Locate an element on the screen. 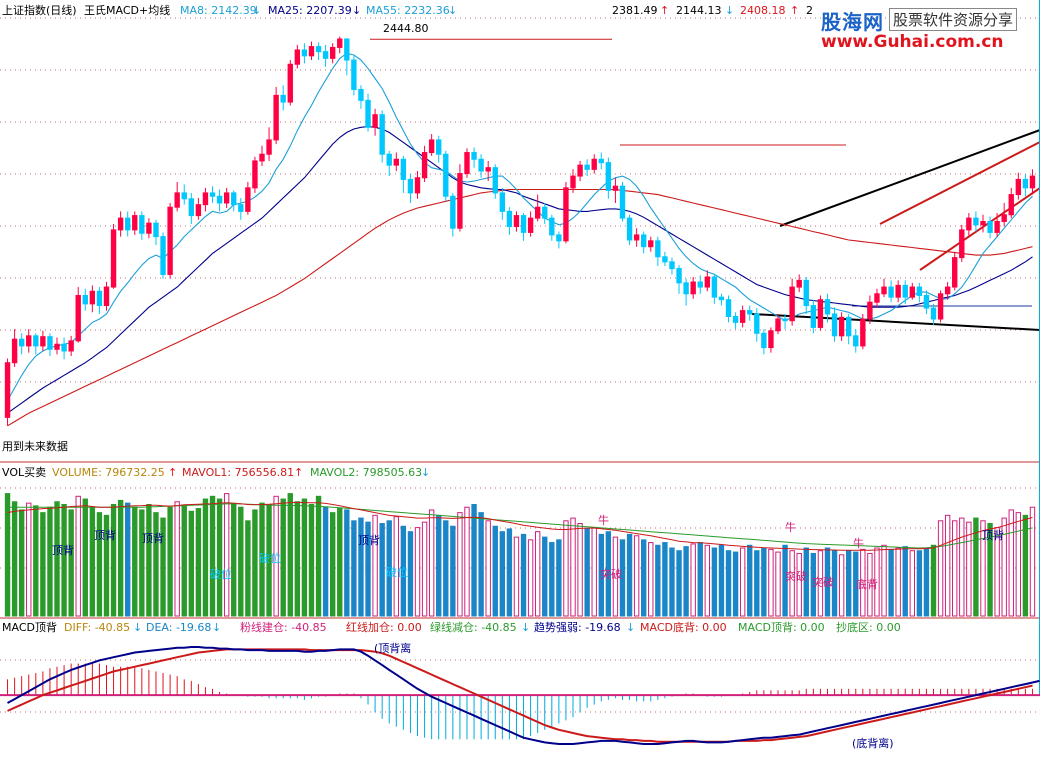 This screenshot has height=776, width=1040. ma8-down-arrow-icon: ↓ is located at coordinates (257, 10).